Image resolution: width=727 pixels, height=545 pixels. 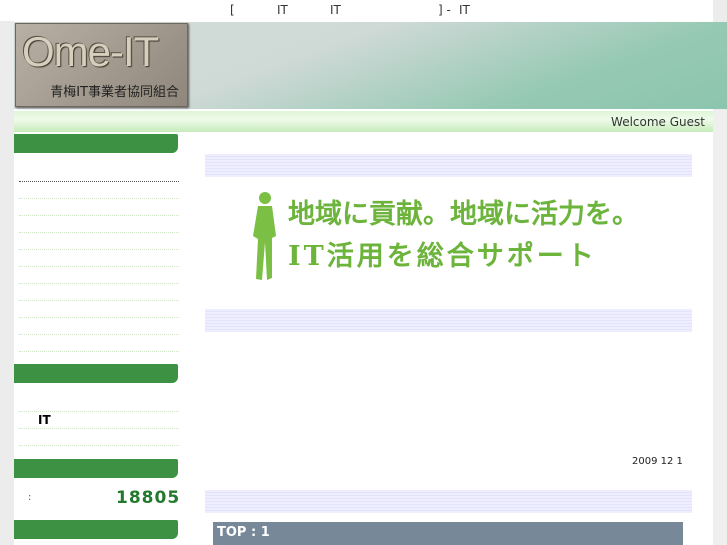 What do you see at coordinates (444, 10) in the screenshot?
I see `title-part: ] -` at bounding box center [444, 10].